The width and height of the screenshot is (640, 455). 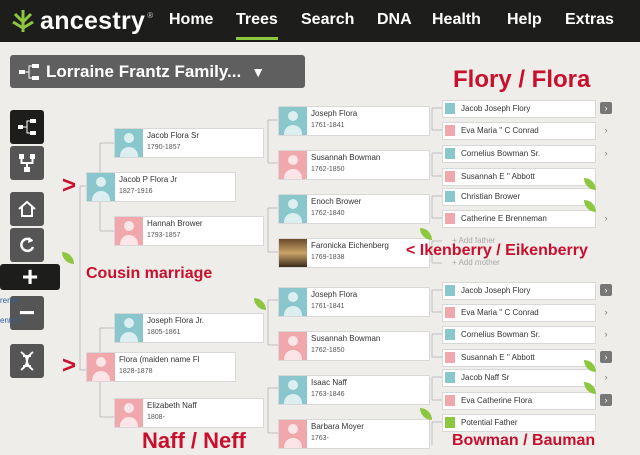 I want to click on person-name: Flora (maiden name Fl, so click(x=159, y=359).